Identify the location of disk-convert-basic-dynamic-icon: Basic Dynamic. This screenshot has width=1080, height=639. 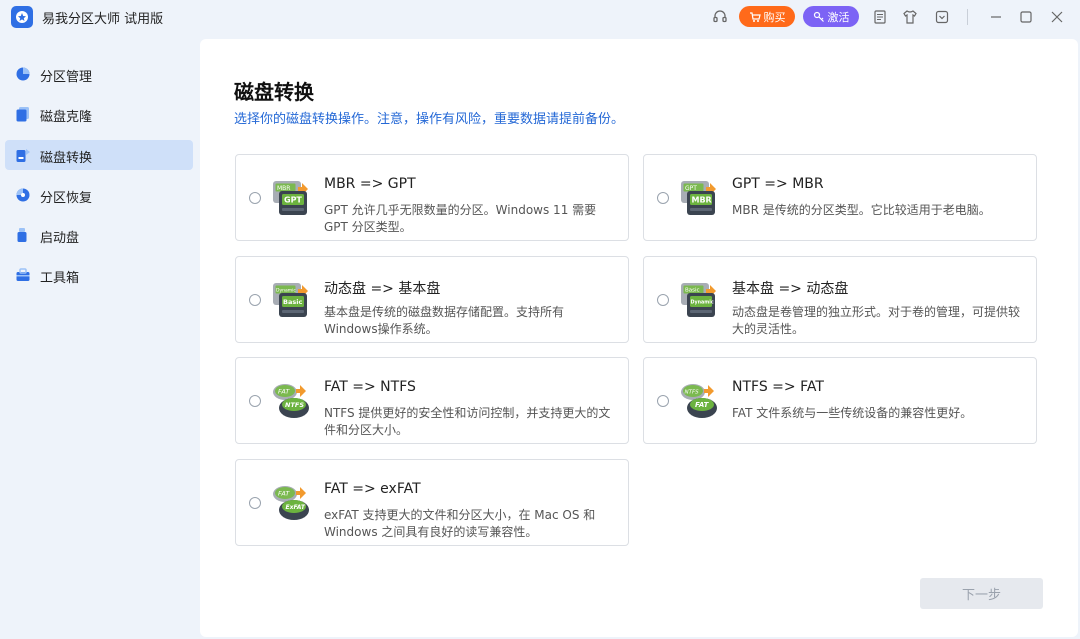
(699, 300).